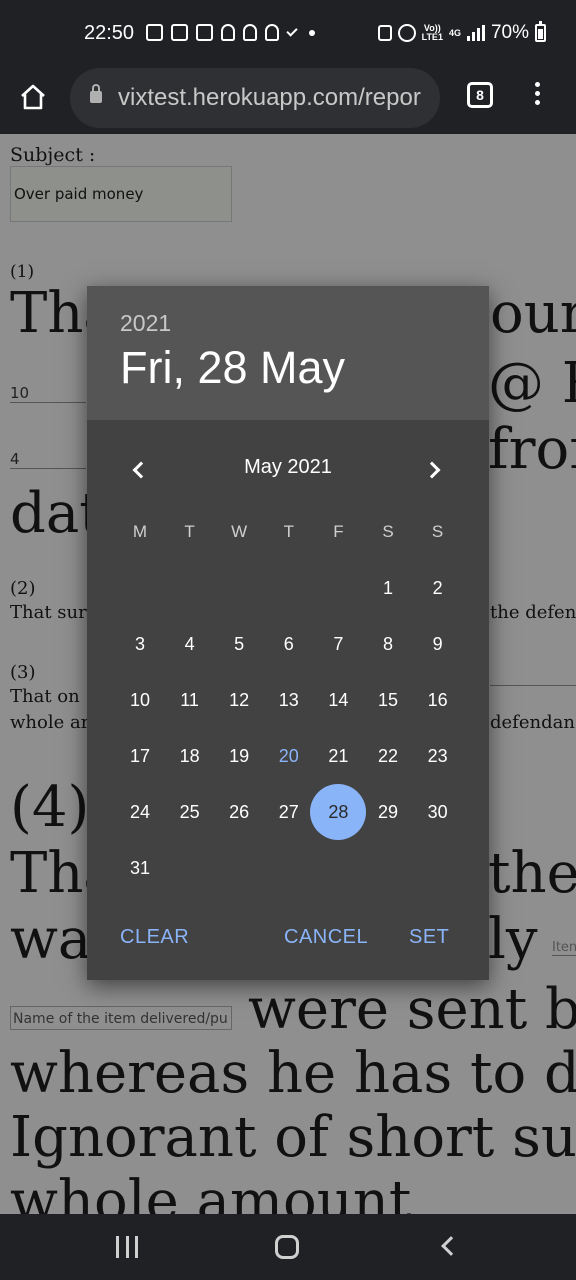 Image resolution: width=576 pixels, height=1280 pixels. Describe the element at coordinates (438, 644) in the screenshot. I see `calendar-day-9: 9` at that location.